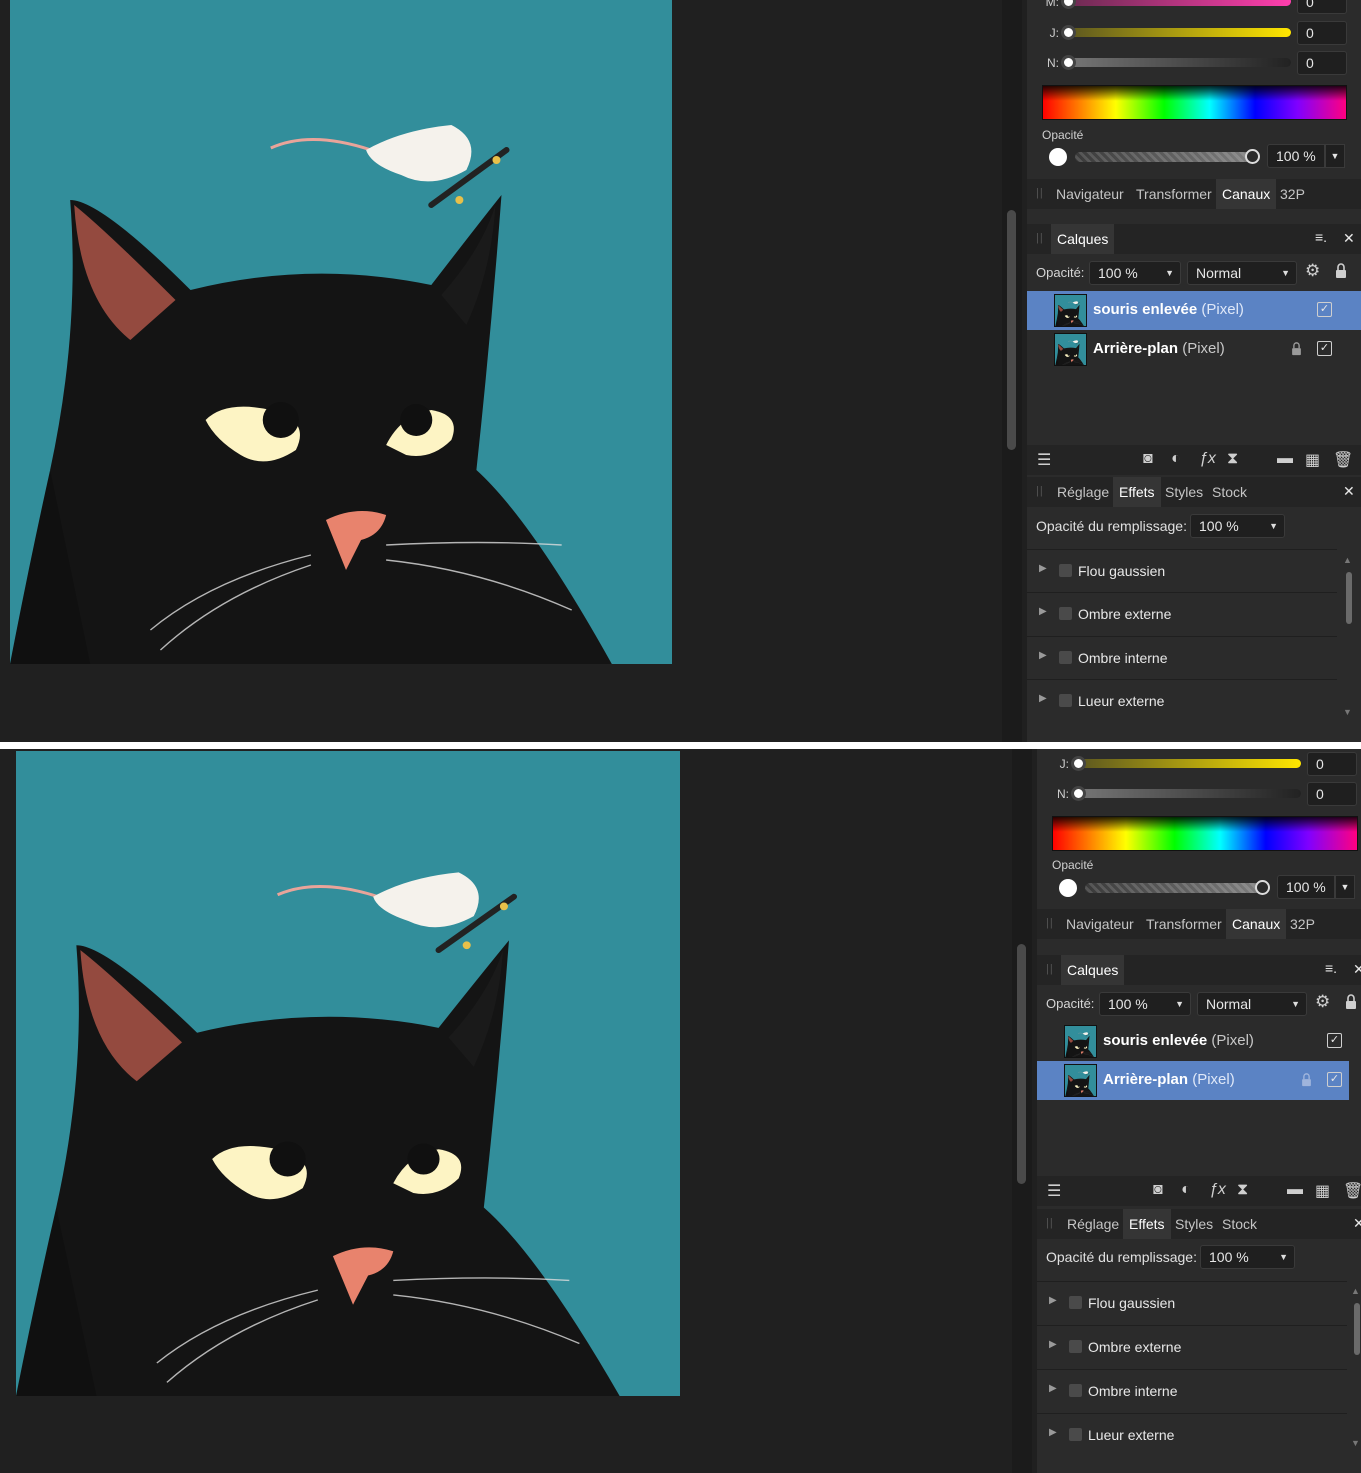 This screenshot has height=1473, width=1361. Describe the element at coordinates (1242, 273) in the screenshot. I see `blend-mode-dropdown: Normal ▼` at that location.